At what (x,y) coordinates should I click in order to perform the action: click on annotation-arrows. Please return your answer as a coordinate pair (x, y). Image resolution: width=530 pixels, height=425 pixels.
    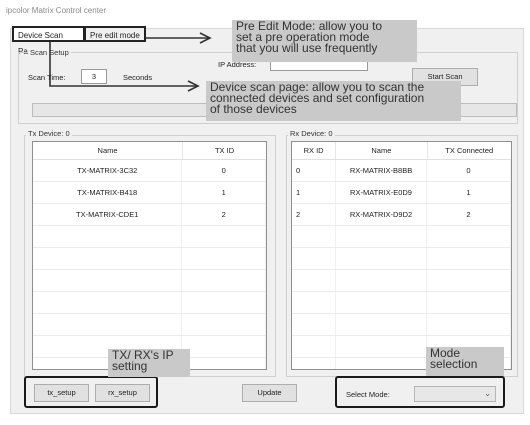
    Looking at the image, I should click on (130, 62).